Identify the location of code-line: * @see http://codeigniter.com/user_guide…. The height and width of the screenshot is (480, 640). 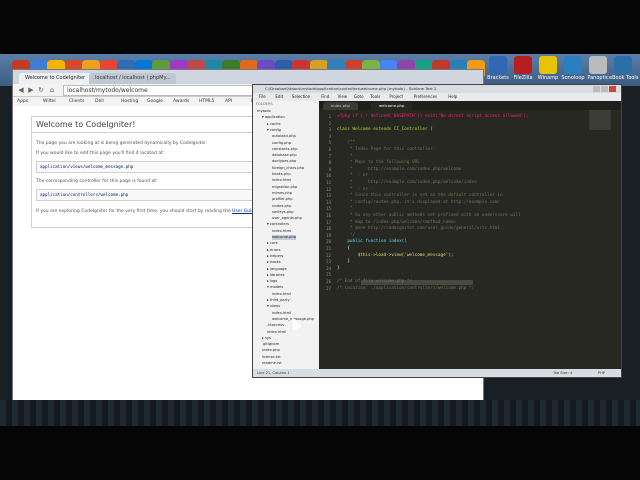
(418, 228).